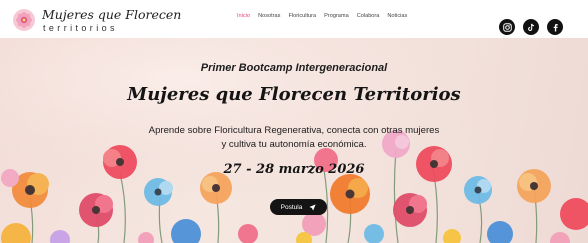 This screenshot has height=243, width=588. Describe the element at coordinates (269, 16) in the screenshot. I see `nav-item-nosotras: Nosotras` at that location.